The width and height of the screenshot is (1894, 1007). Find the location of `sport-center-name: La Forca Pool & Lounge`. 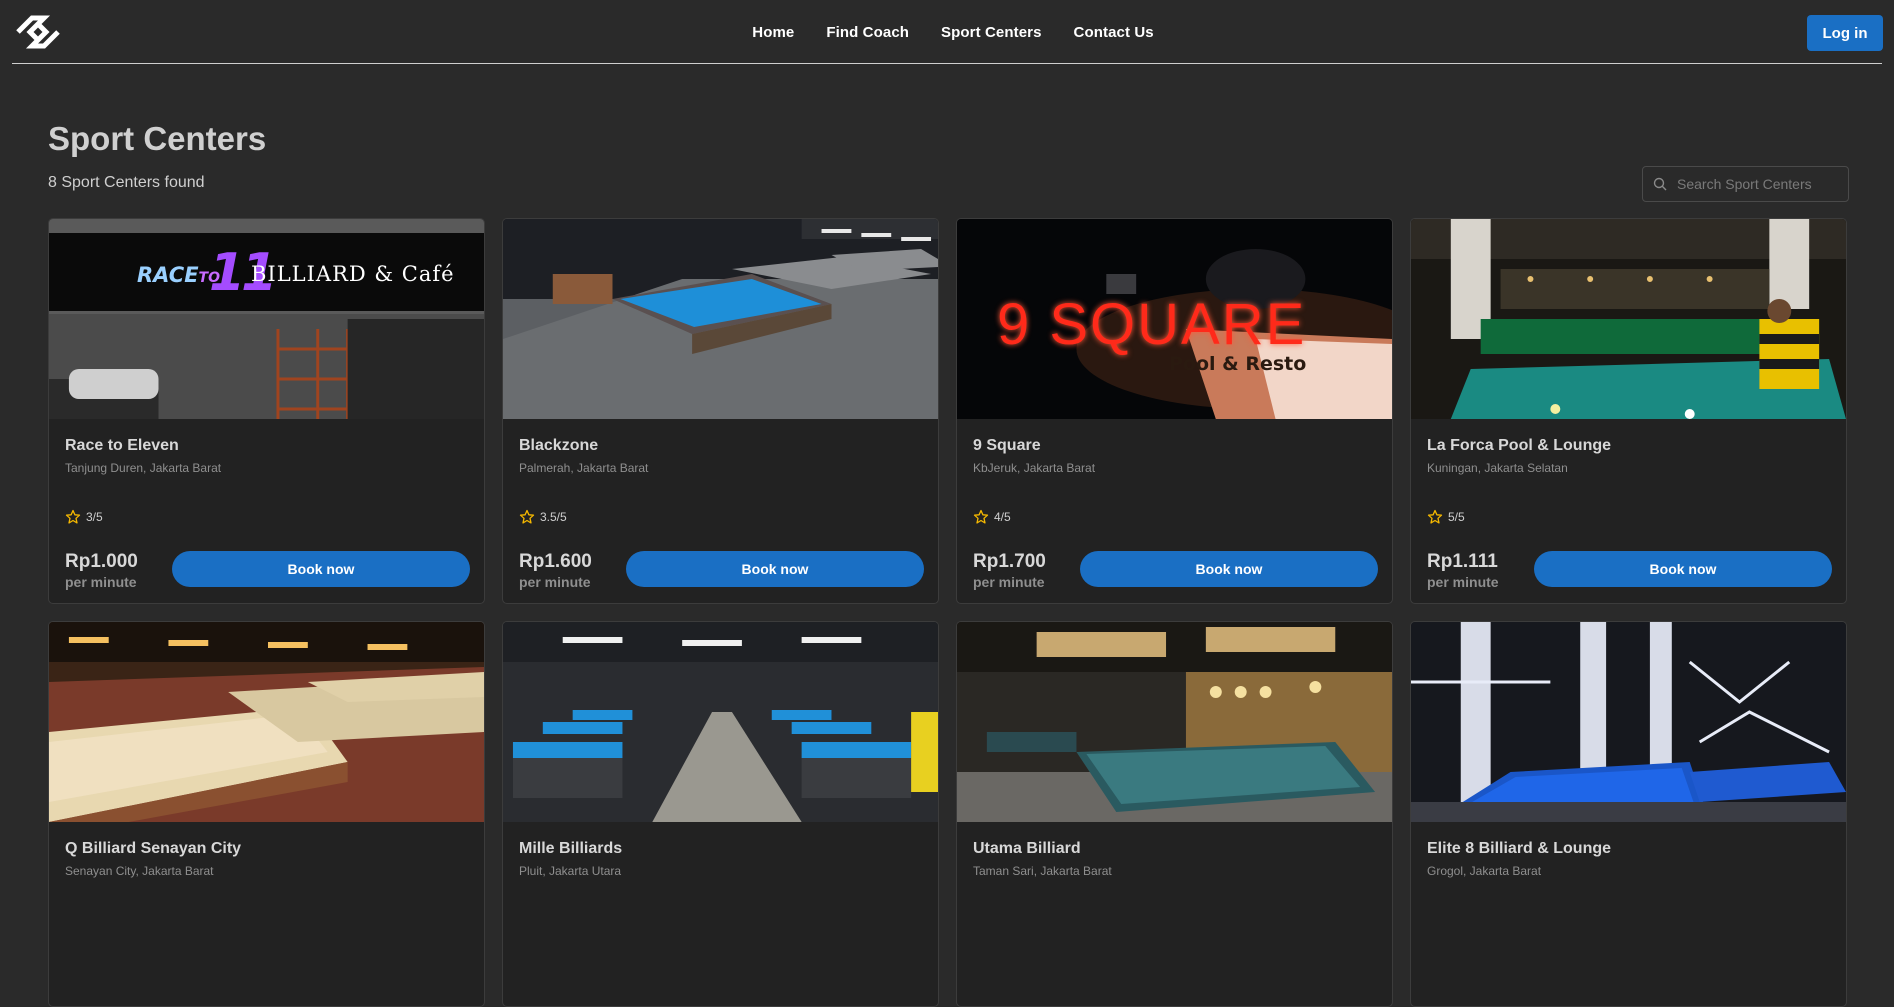

sport-center-name: La Forca Pool & Lounge is located at coordinates (1519, 446).